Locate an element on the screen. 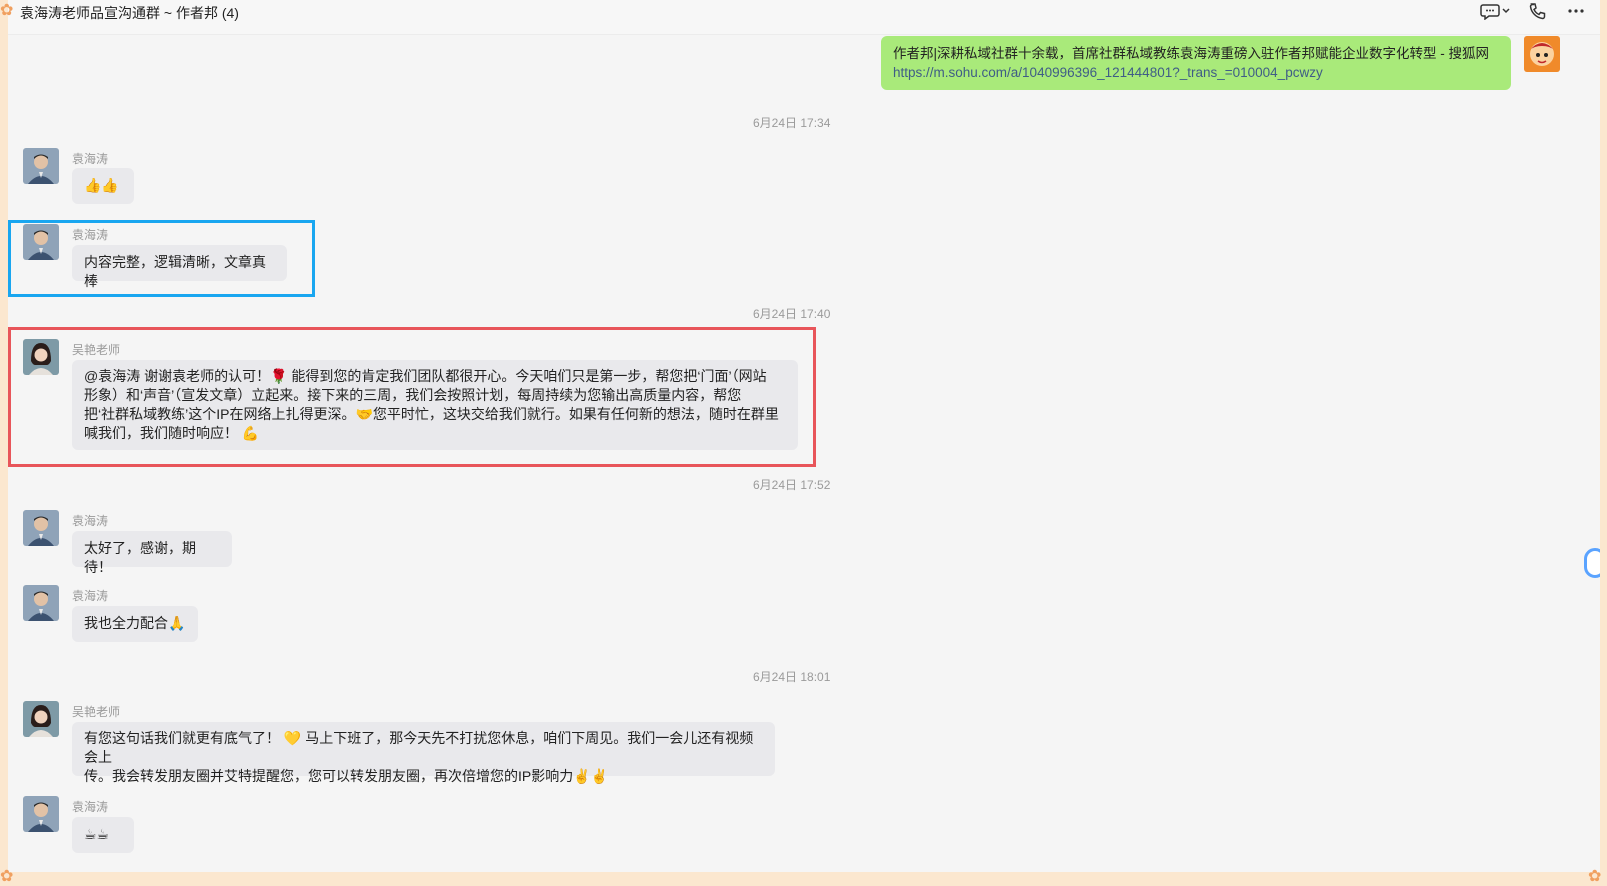  phone-icon is located at coordinates (1538, 11).